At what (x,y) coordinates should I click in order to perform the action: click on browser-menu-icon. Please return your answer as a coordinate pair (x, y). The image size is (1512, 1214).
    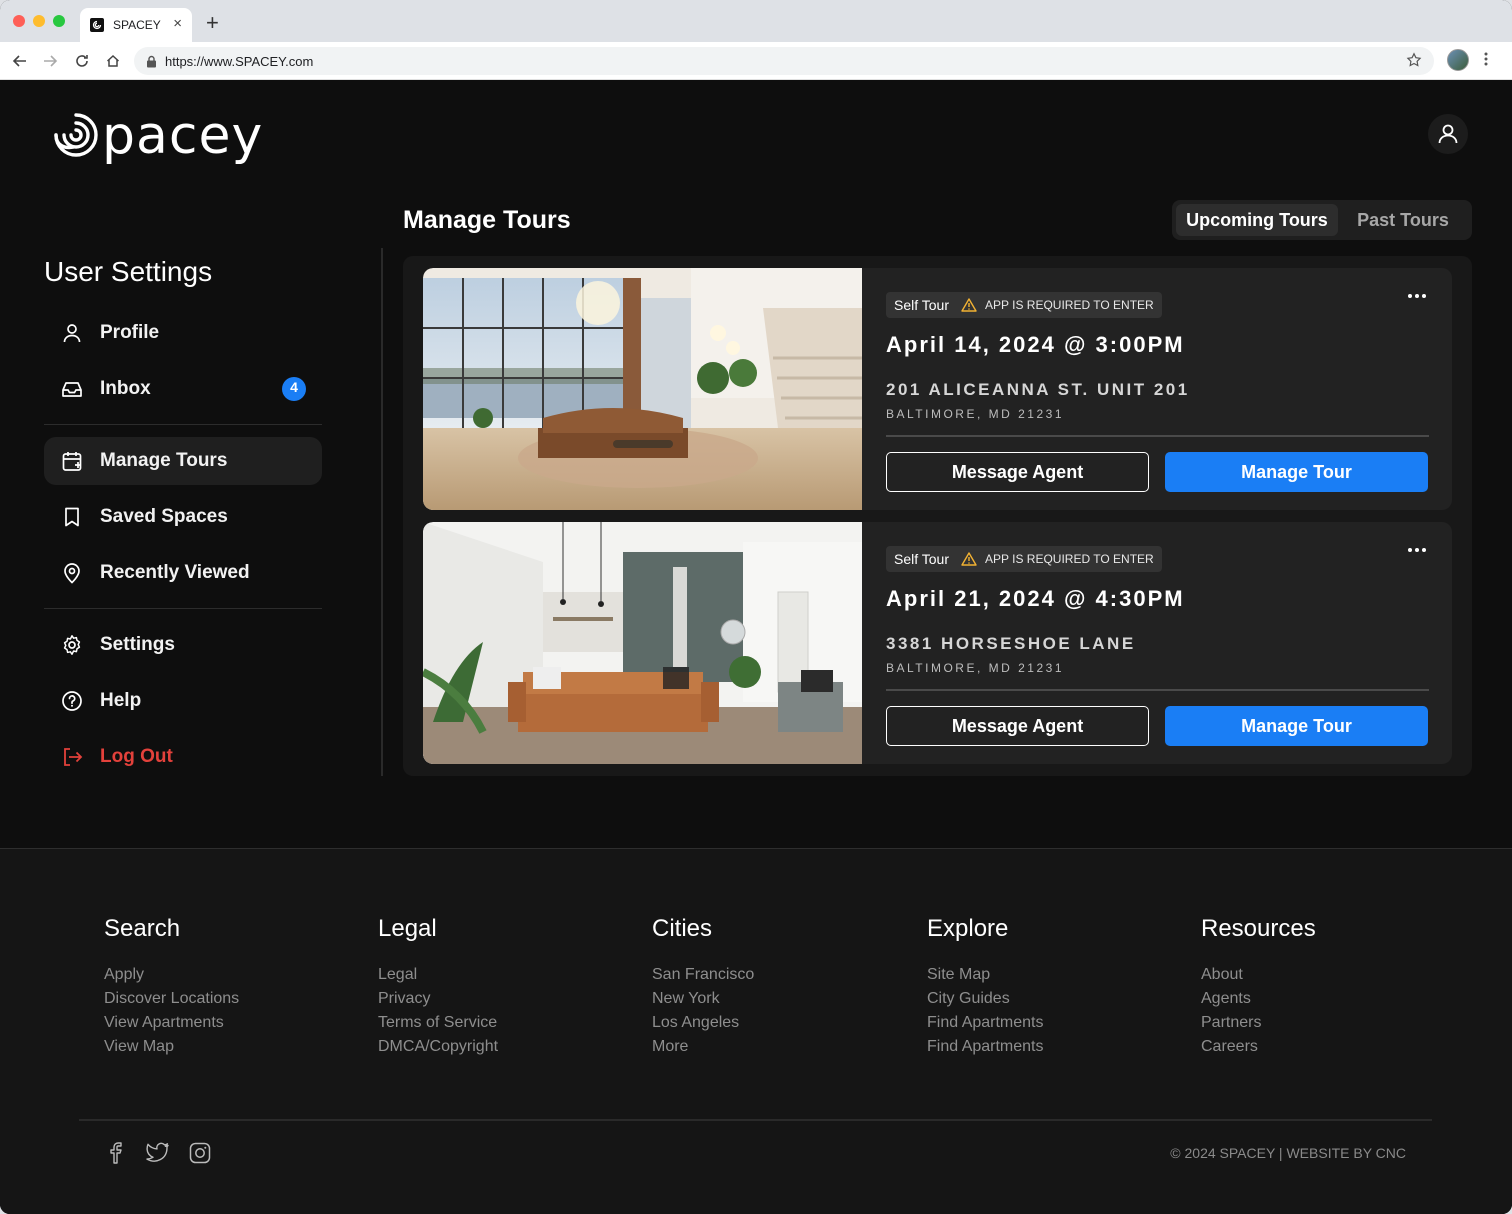
    Looking at the image, I should click on (1486, 61).